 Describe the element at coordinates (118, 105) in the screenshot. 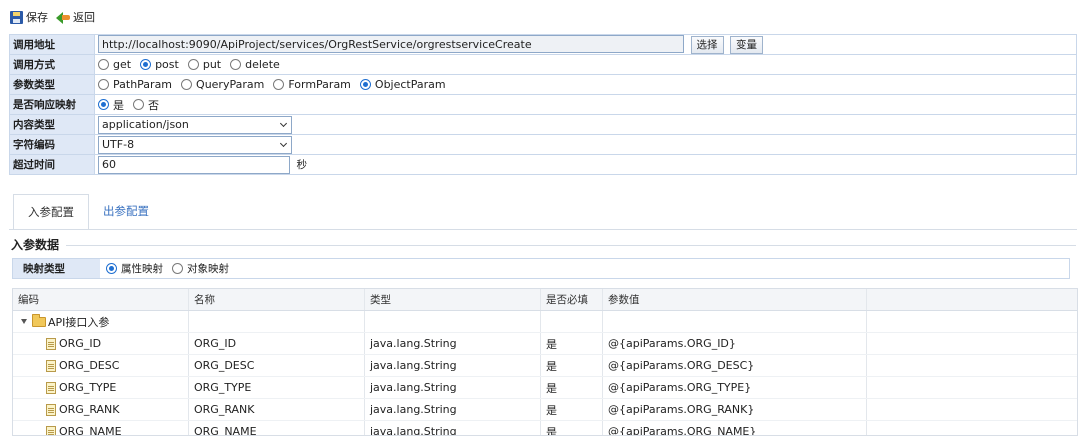

I see `resp-map-option-label: 是` at that location.